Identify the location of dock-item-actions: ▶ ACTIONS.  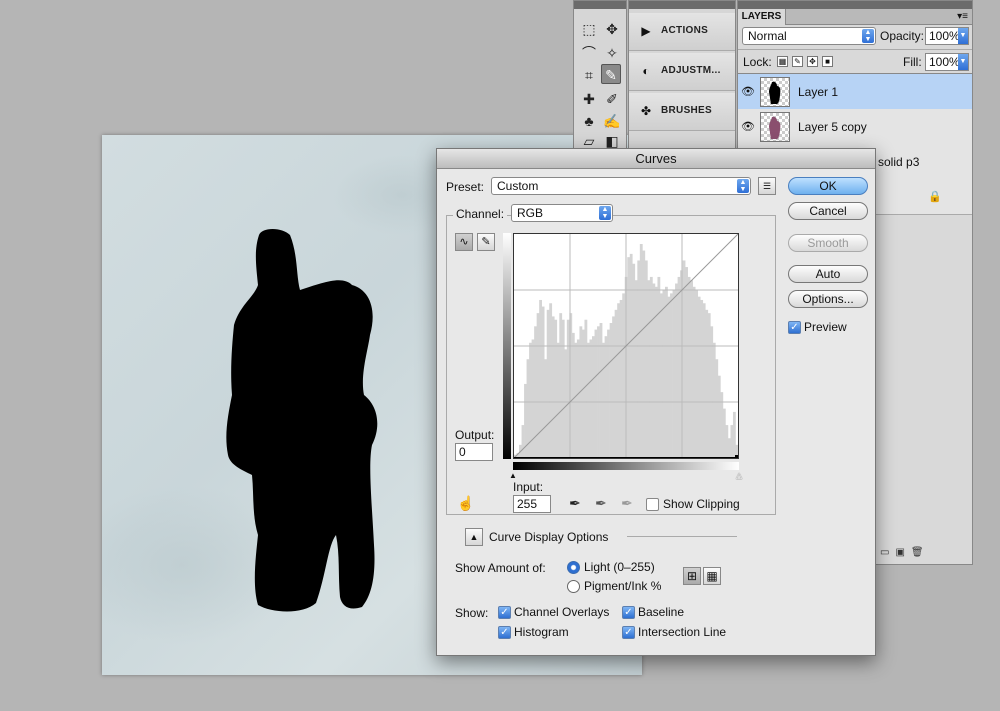
(682, 32).